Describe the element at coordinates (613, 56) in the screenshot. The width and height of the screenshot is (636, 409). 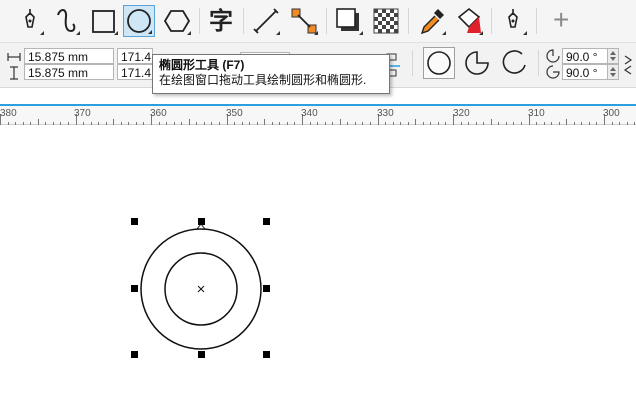
I see `start-angle-spinner` at that location.